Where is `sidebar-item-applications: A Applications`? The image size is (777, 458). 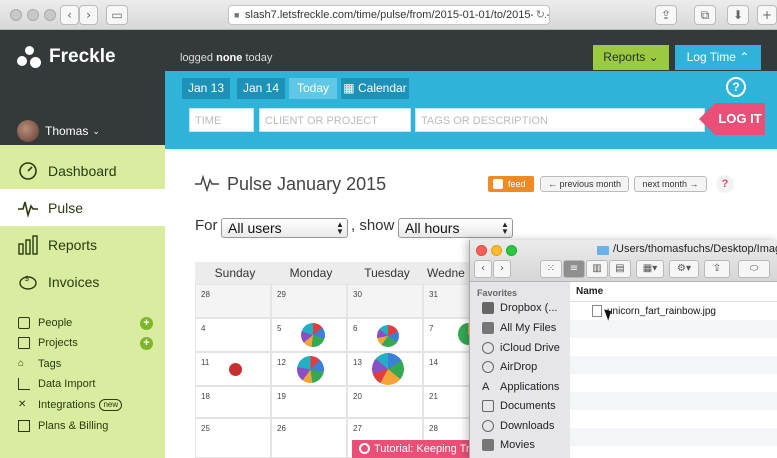 sidebar-item-applications: A Applications is located at coordinates (520, 387).